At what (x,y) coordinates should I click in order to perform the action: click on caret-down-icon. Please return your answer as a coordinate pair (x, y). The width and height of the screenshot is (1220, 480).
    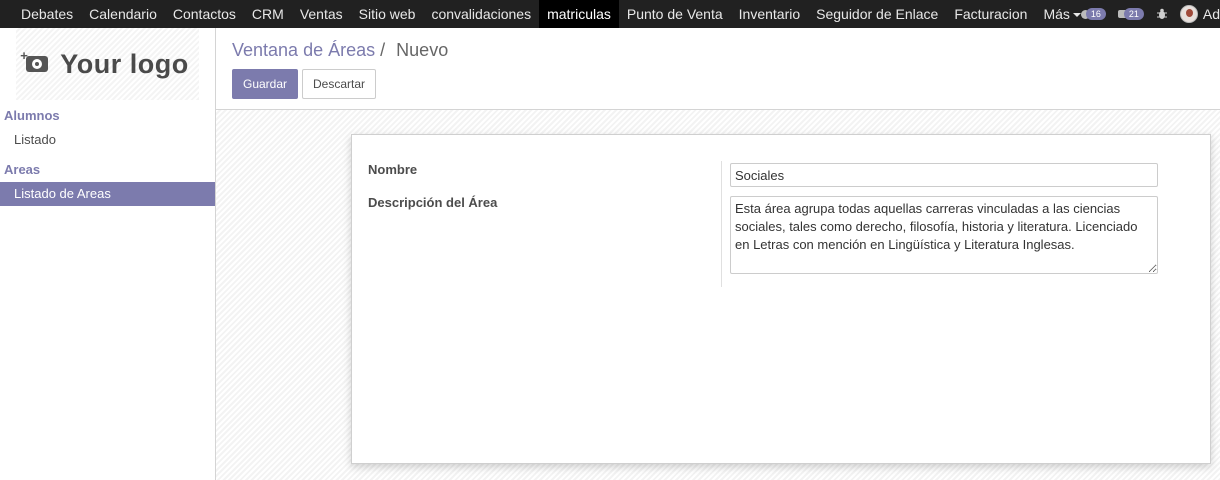
    Looking at the image, I should click on (1076, 15).